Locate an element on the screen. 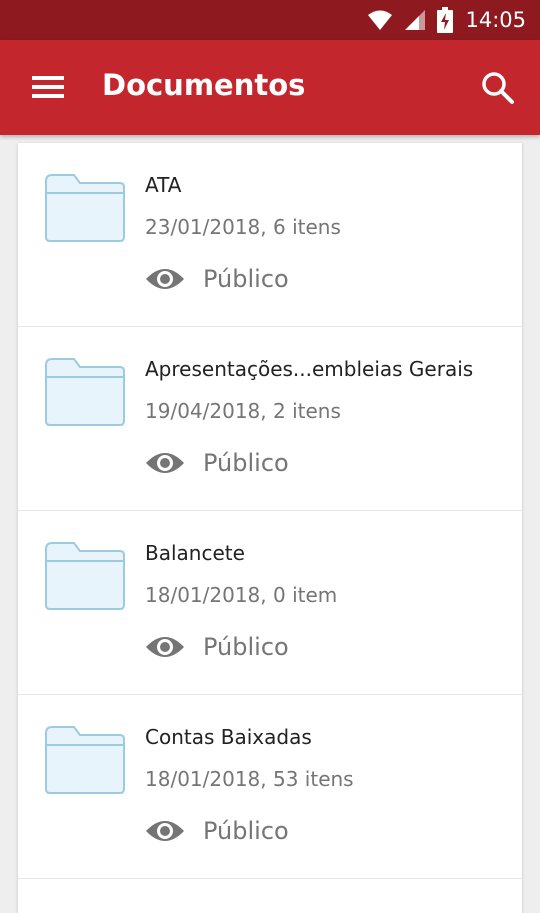  status-icons: 14:05 is located at coordinates (446, 20).